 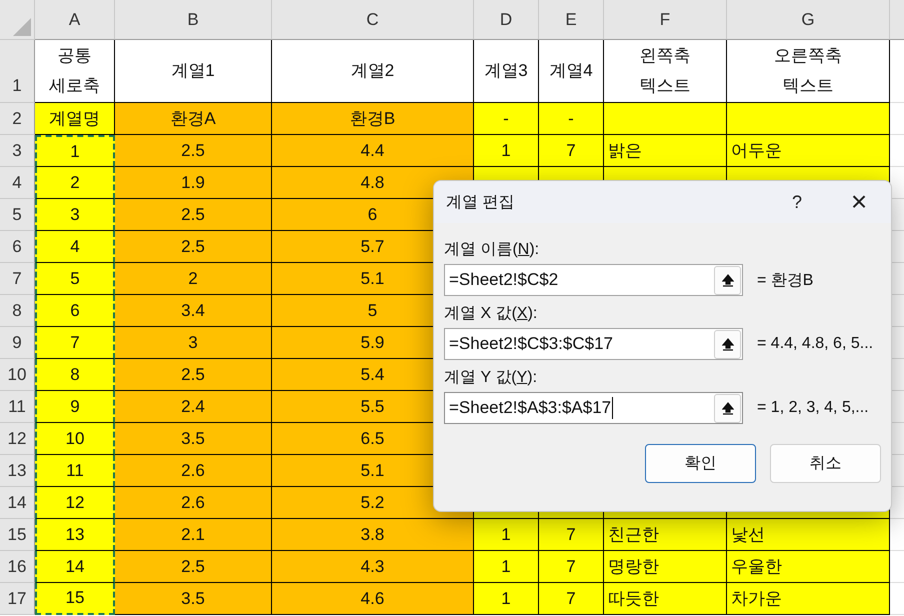 I want to click on table-cell: 8, so click(x=75, y=375).